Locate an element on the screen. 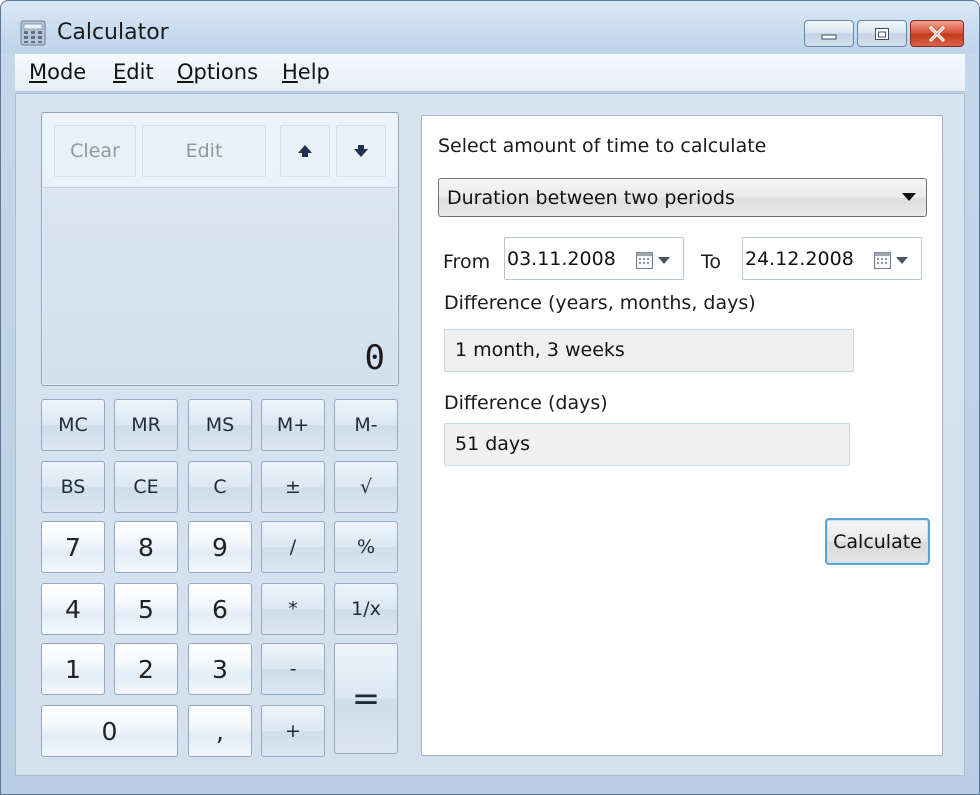 This screenshot has width=980, height=795. menu-help: Help is located at coordinates (306, 72).